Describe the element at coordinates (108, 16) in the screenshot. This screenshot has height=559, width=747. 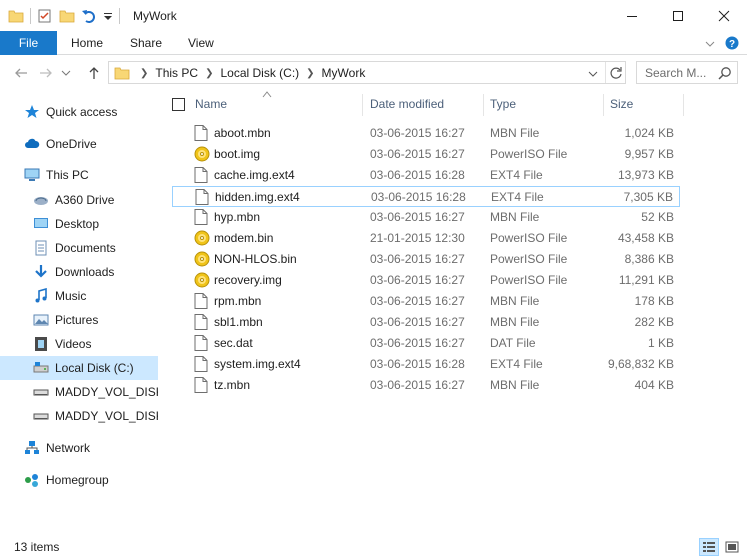
I see `customize-toolbar-dropdown-icon` at that location.